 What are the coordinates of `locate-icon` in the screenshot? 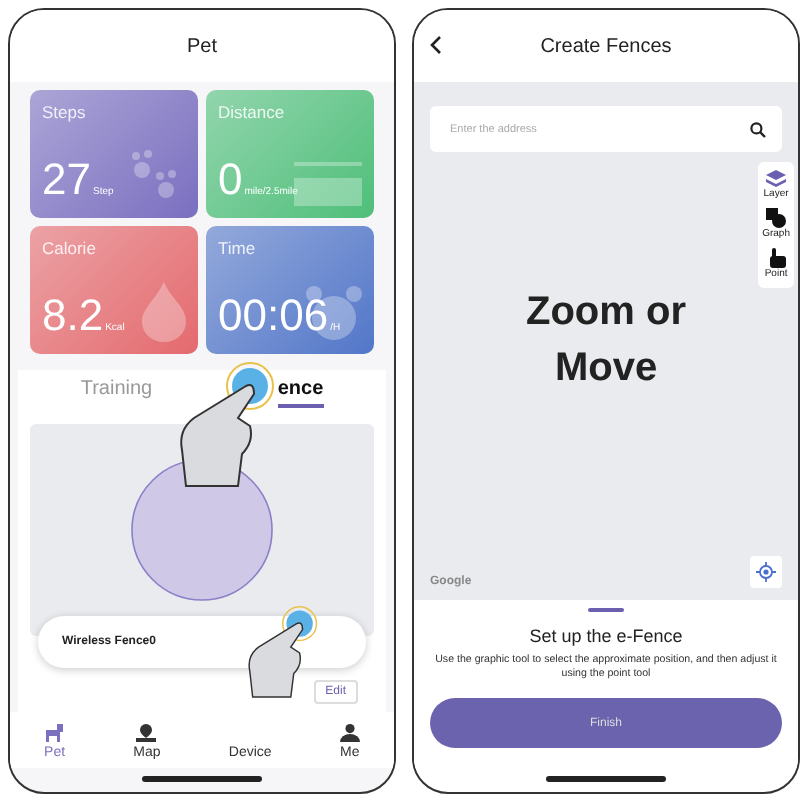 It's located at (766, 572).